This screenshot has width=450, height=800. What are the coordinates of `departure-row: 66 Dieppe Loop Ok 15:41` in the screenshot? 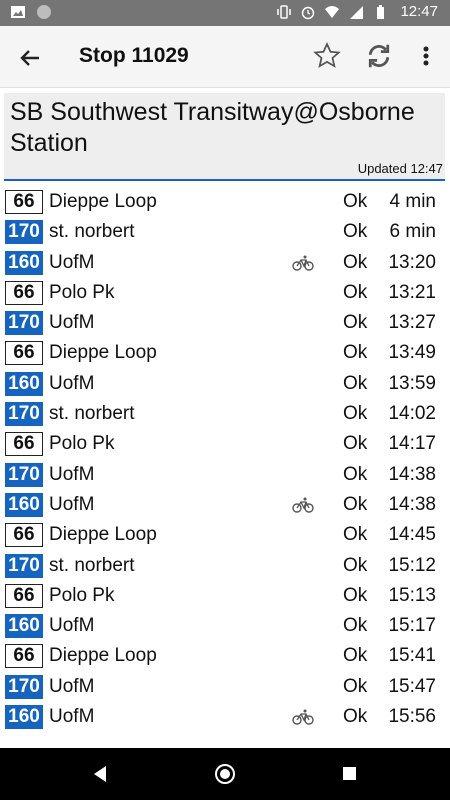 It's located at (225, 656).